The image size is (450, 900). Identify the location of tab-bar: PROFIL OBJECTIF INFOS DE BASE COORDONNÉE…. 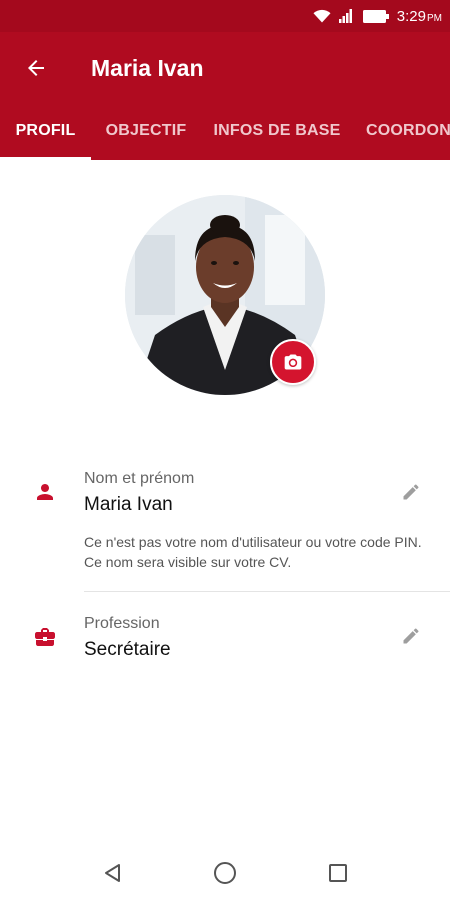
(225, 132).